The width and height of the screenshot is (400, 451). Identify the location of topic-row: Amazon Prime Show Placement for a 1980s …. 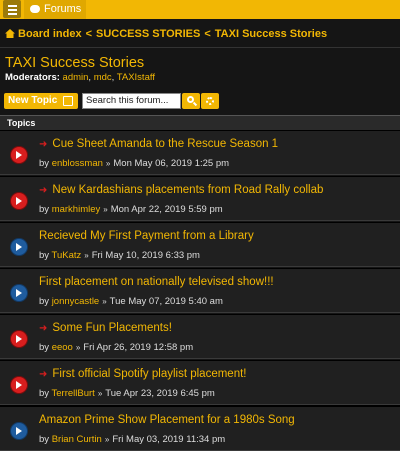
(200, 428).